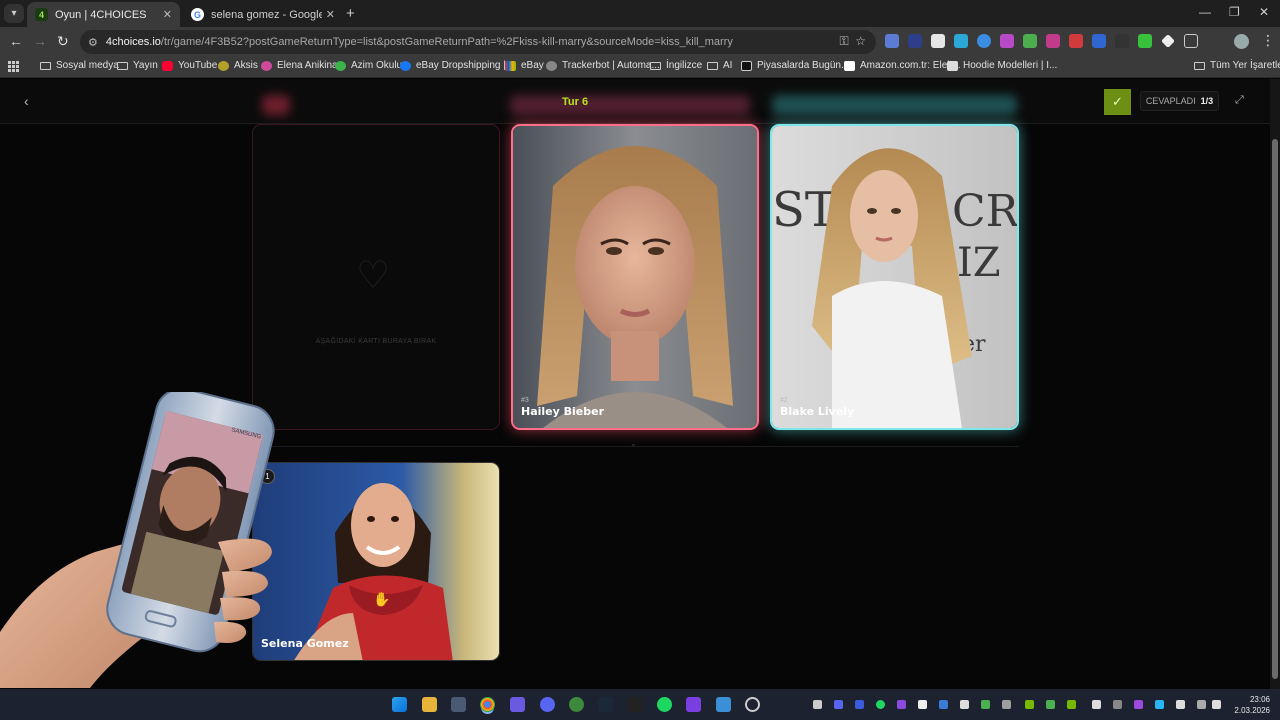  What do you see at coordinates (137, 65) in the screenshot?
I see `bookmark-item: Yayın` at bounding box center [137, 65].